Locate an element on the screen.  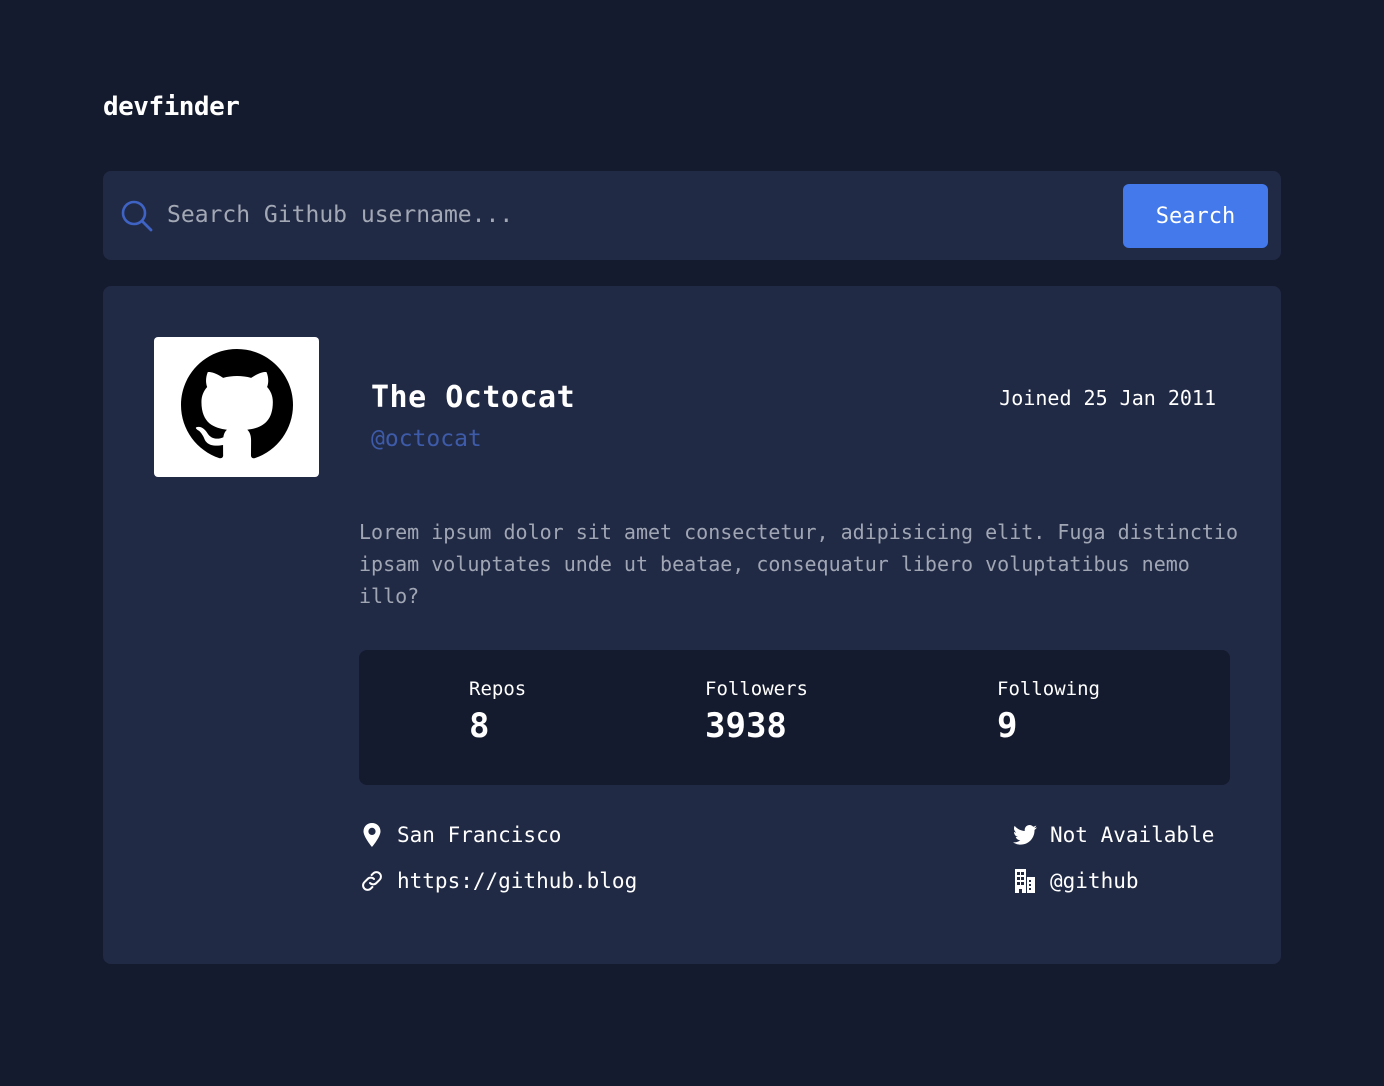
stat-followers-value: 3938 is located at coordinates (746, 726).